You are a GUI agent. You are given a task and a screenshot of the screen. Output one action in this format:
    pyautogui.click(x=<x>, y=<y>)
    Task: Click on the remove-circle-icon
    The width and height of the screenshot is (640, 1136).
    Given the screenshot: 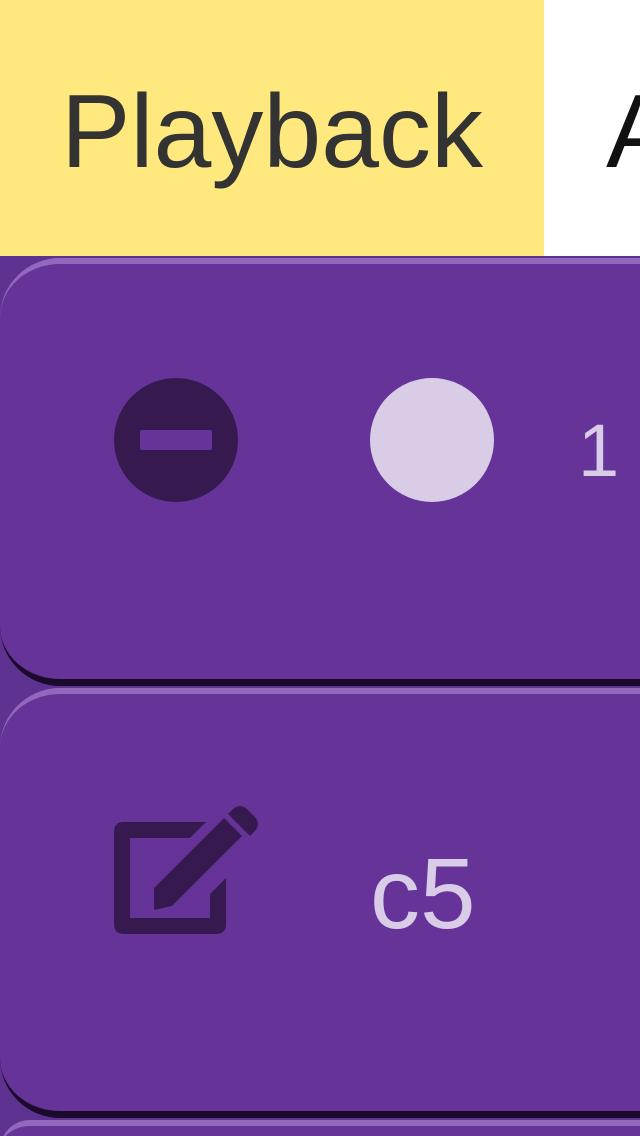 What is the action you would take?
    pyautogui.click(x=176, y=440)
    